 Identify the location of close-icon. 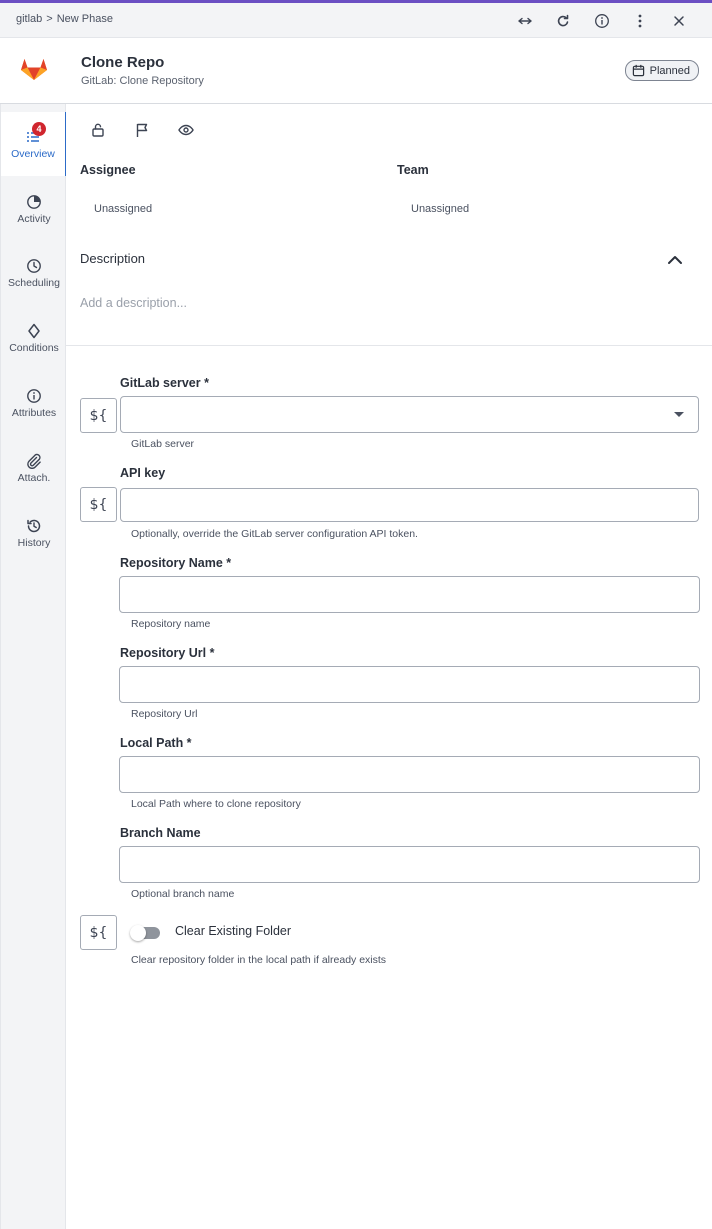
(679, 21).